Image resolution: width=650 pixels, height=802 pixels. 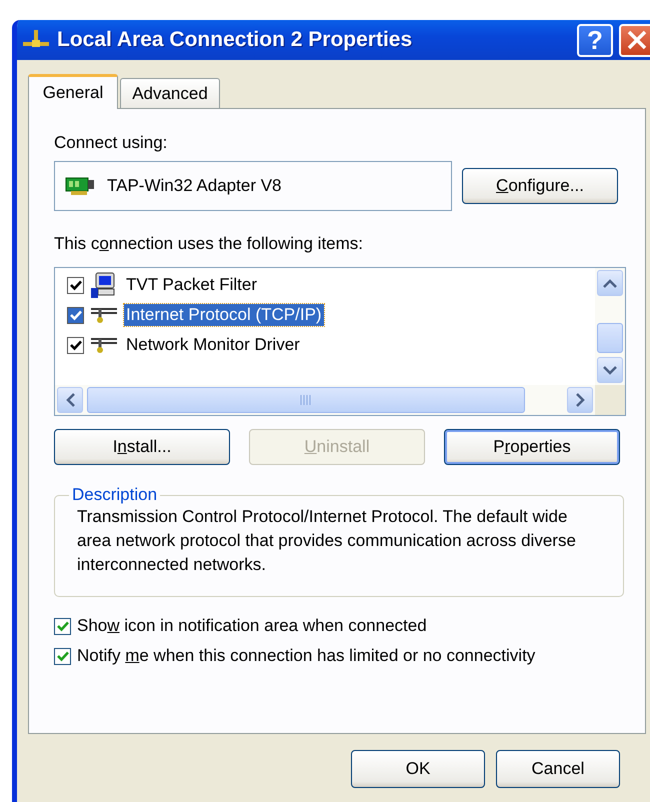 What do you see at coordinates (637, 40) in the screenshot?
I see `close-icon` at bounding box center [637, 40].